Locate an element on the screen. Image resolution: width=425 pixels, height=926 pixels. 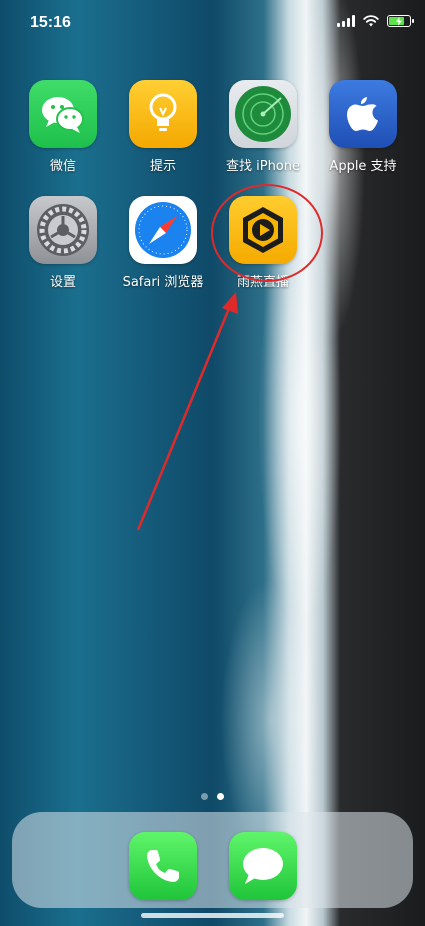
apple-icon is located at coordinates (363, 114).